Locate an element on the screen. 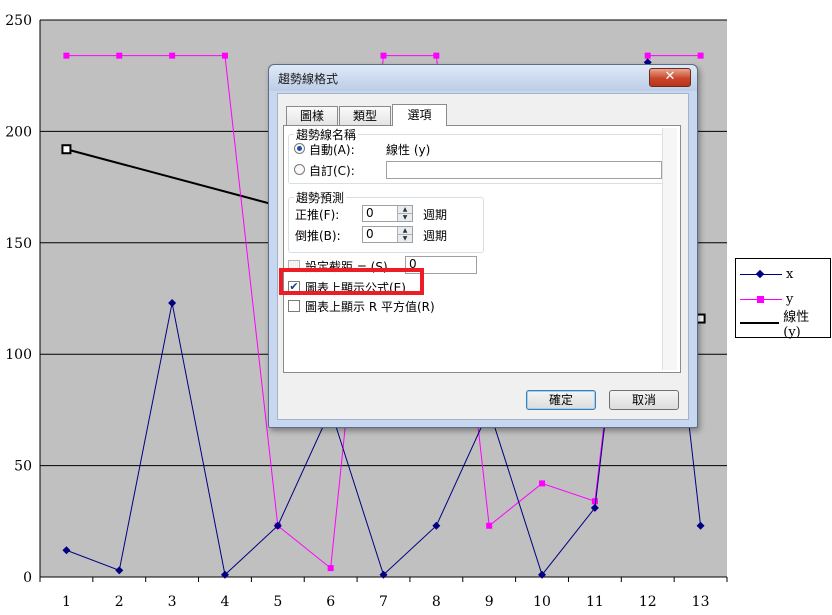  backward-spinner: 0 ▲ ▼ is located at coordinates (387, 234).